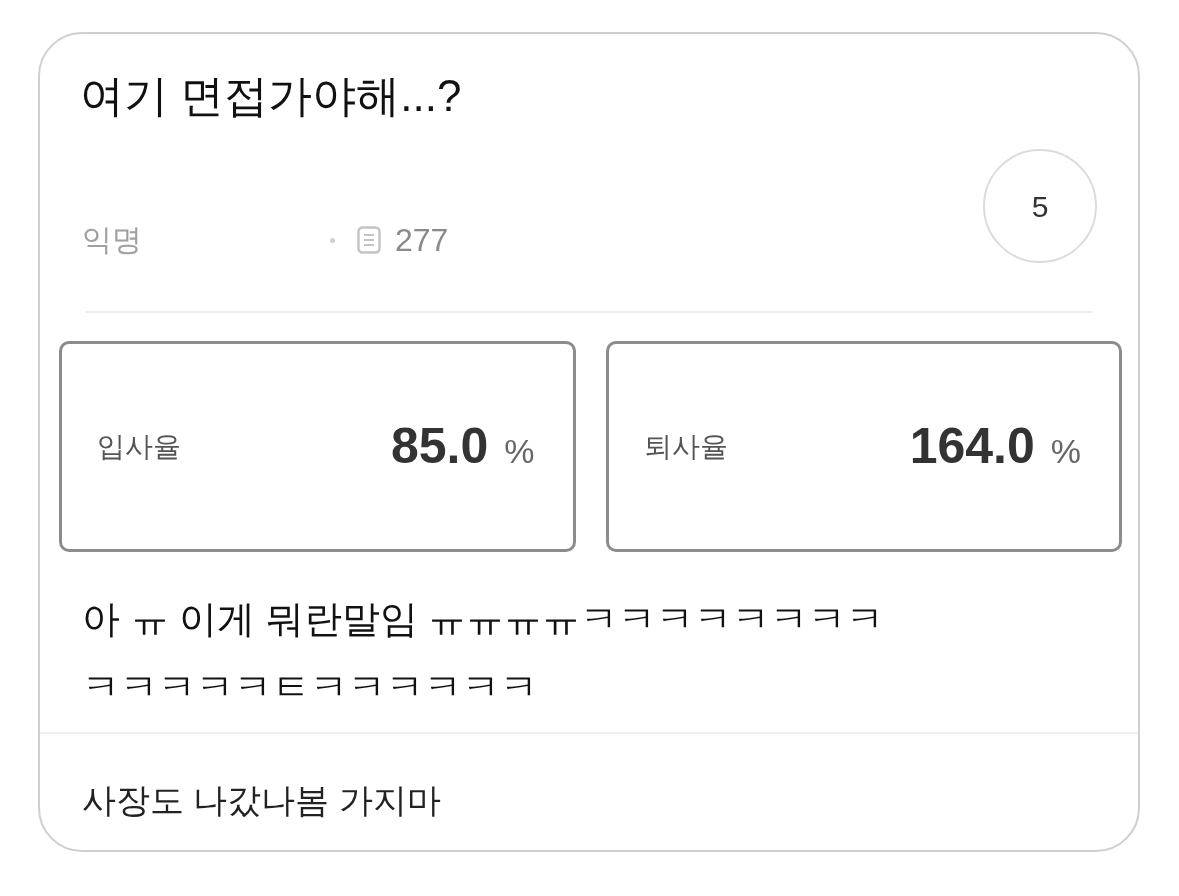 The width and height of the screenshot is (1179, 896). What do you see at coordinates (112, 240) in the screenshot?
I see `author-name: 익명` at bounding box center [112, 240].